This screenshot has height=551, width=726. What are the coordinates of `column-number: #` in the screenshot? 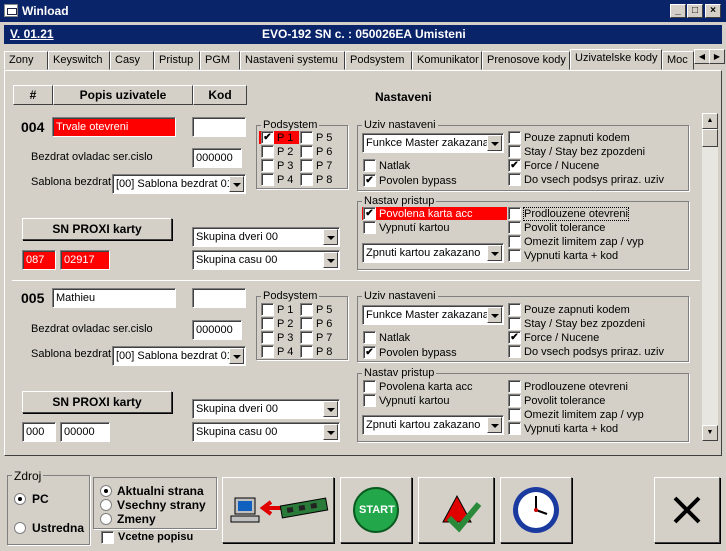 It's located at (33, 95).